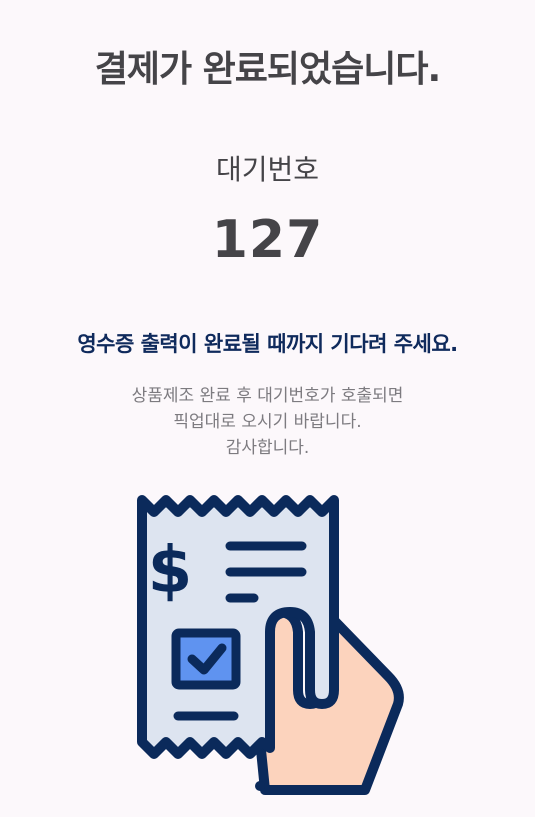 Image resolution: width=535 pixels, height=817 pixels. I want to click on wait-number: 127, so click(267, 240).